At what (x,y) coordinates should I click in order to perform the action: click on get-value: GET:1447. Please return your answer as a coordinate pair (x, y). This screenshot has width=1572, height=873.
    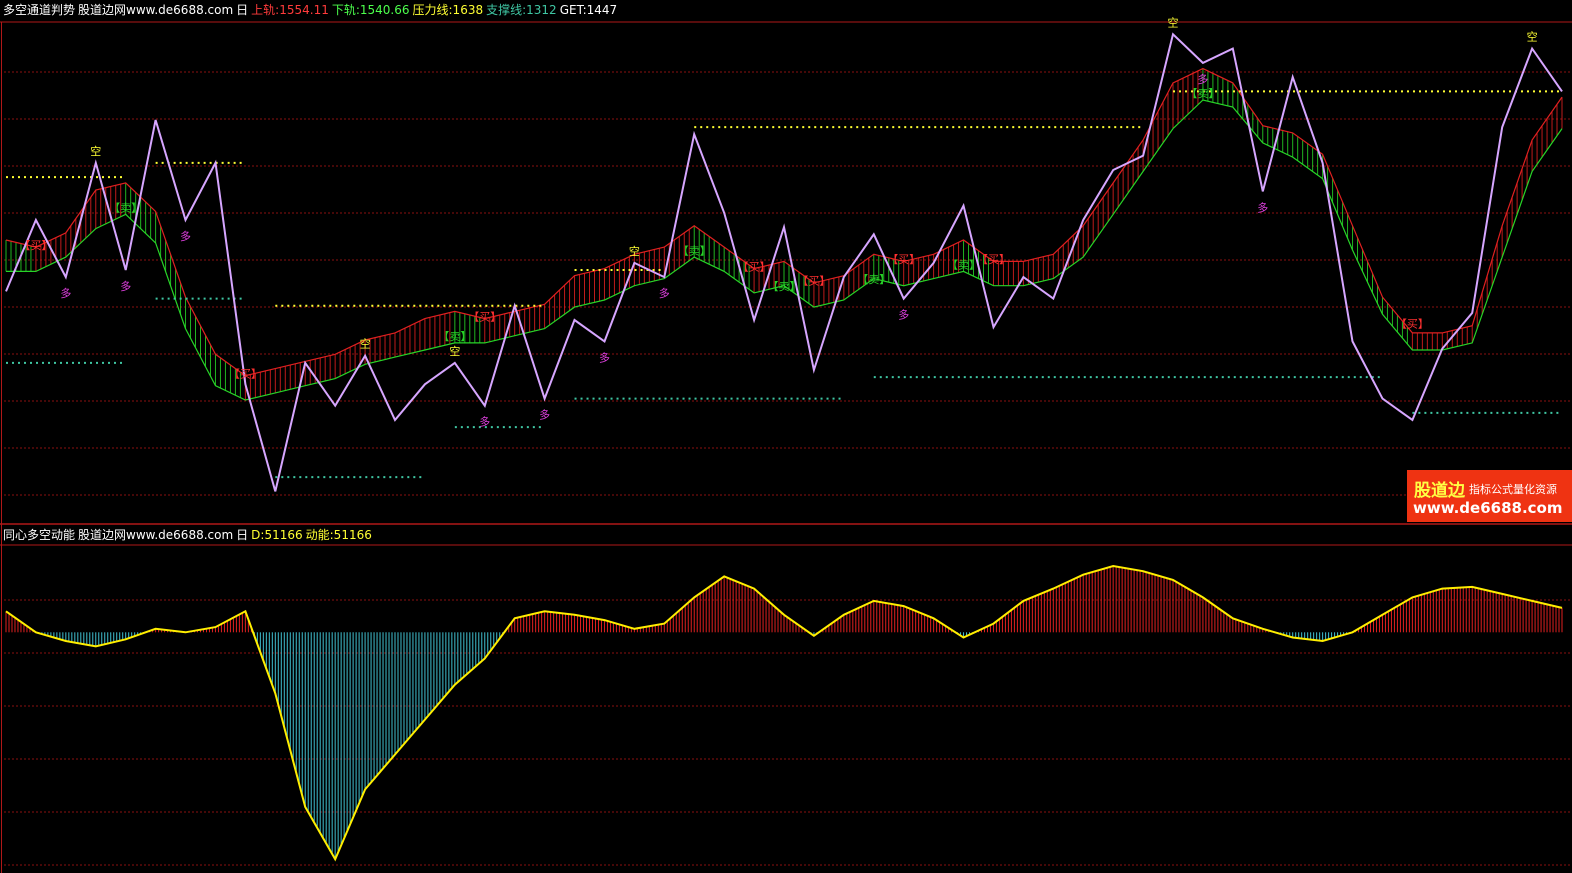
    Looking at the image, I should click on (588, 10).